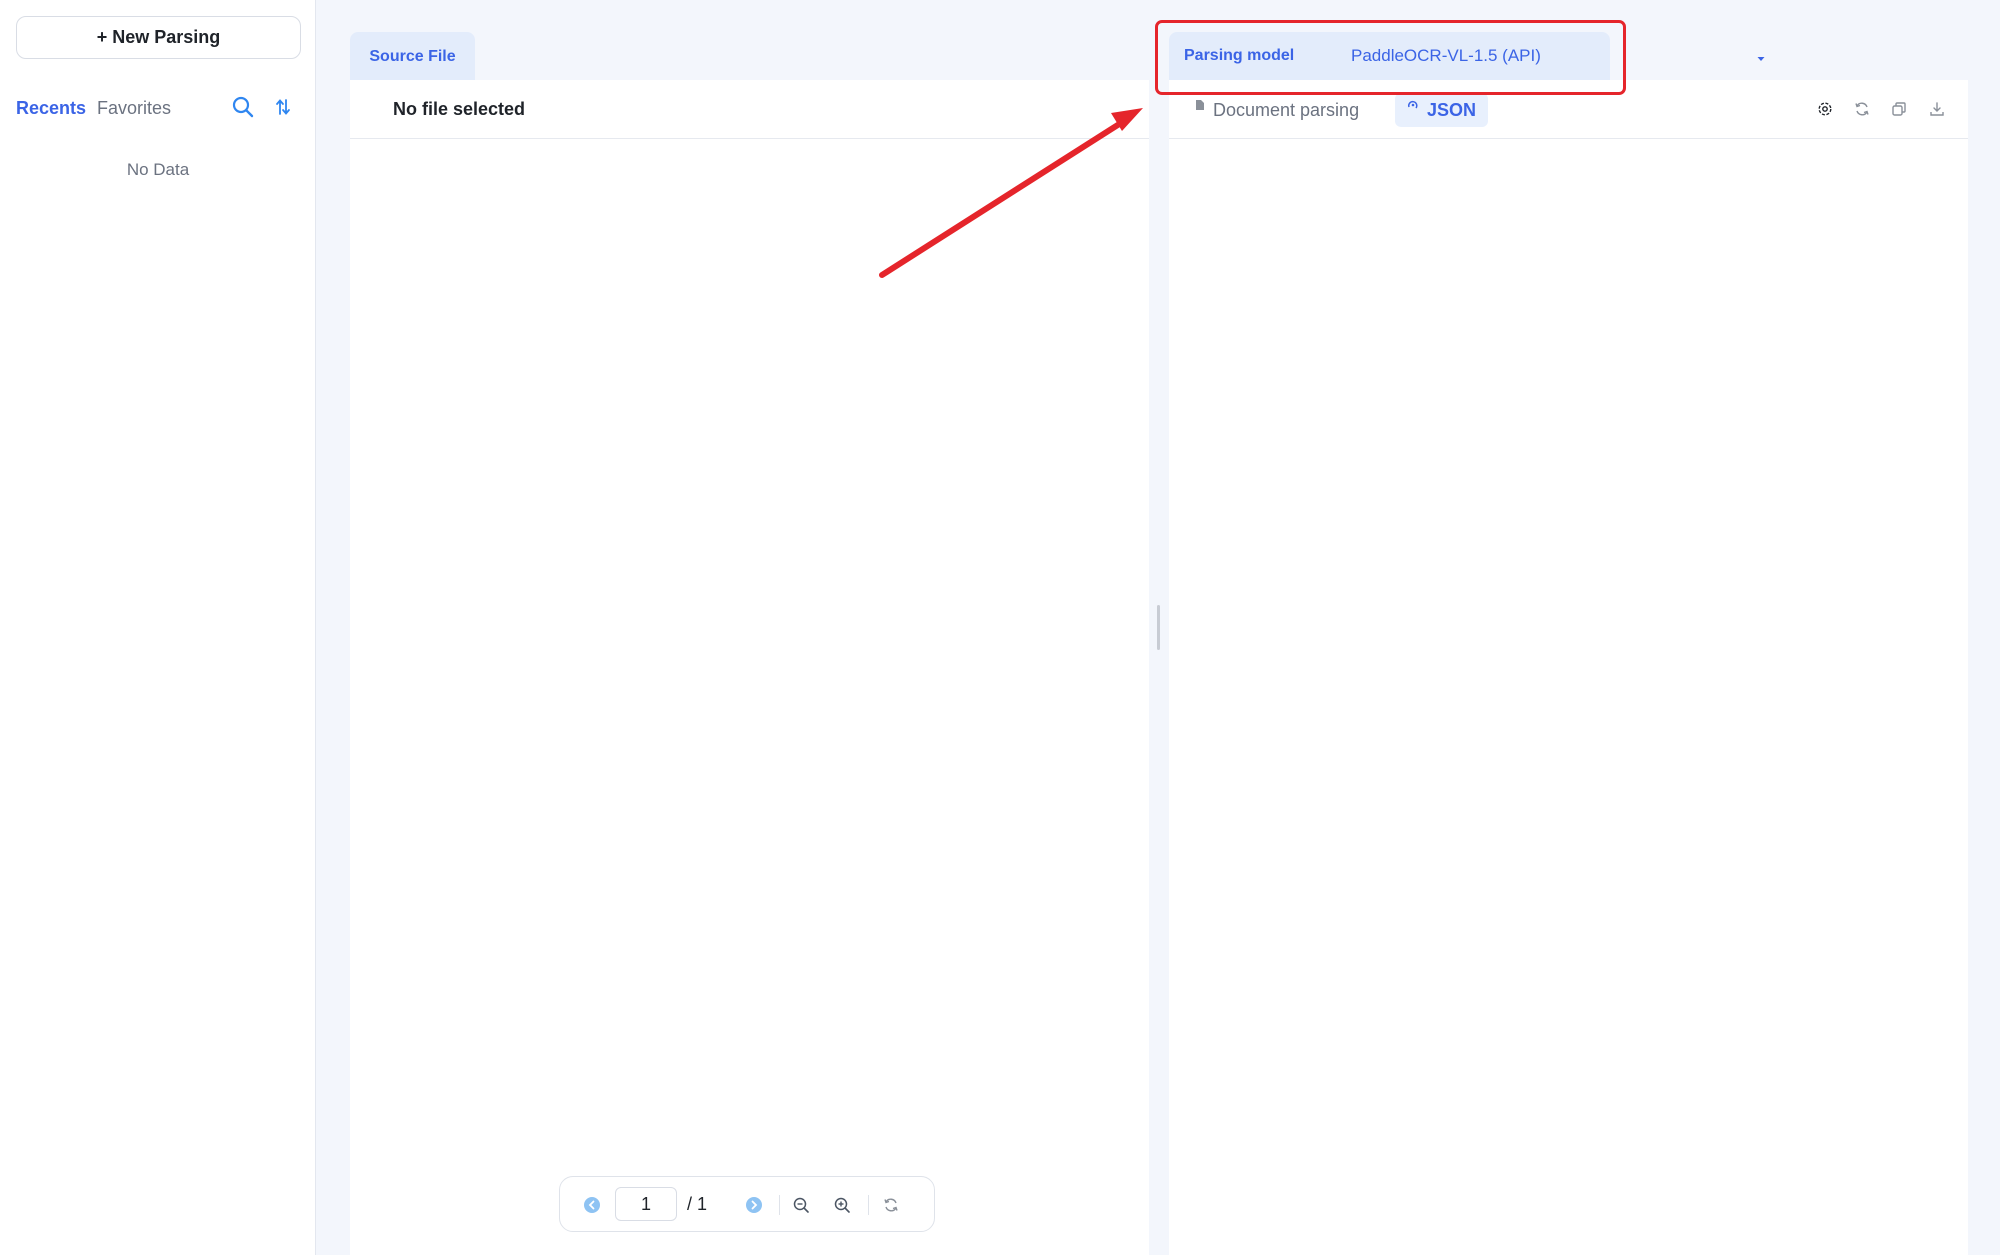  I want to click on result-toolbar: Document parsing JSON, so click(1568, 109).